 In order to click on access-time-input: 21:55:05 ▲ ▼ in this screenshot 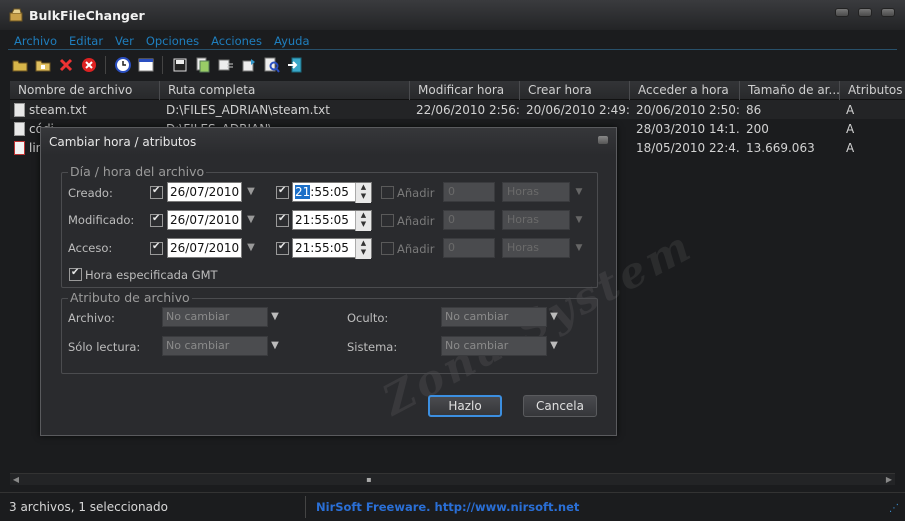, I will do `click(332, 248)`.